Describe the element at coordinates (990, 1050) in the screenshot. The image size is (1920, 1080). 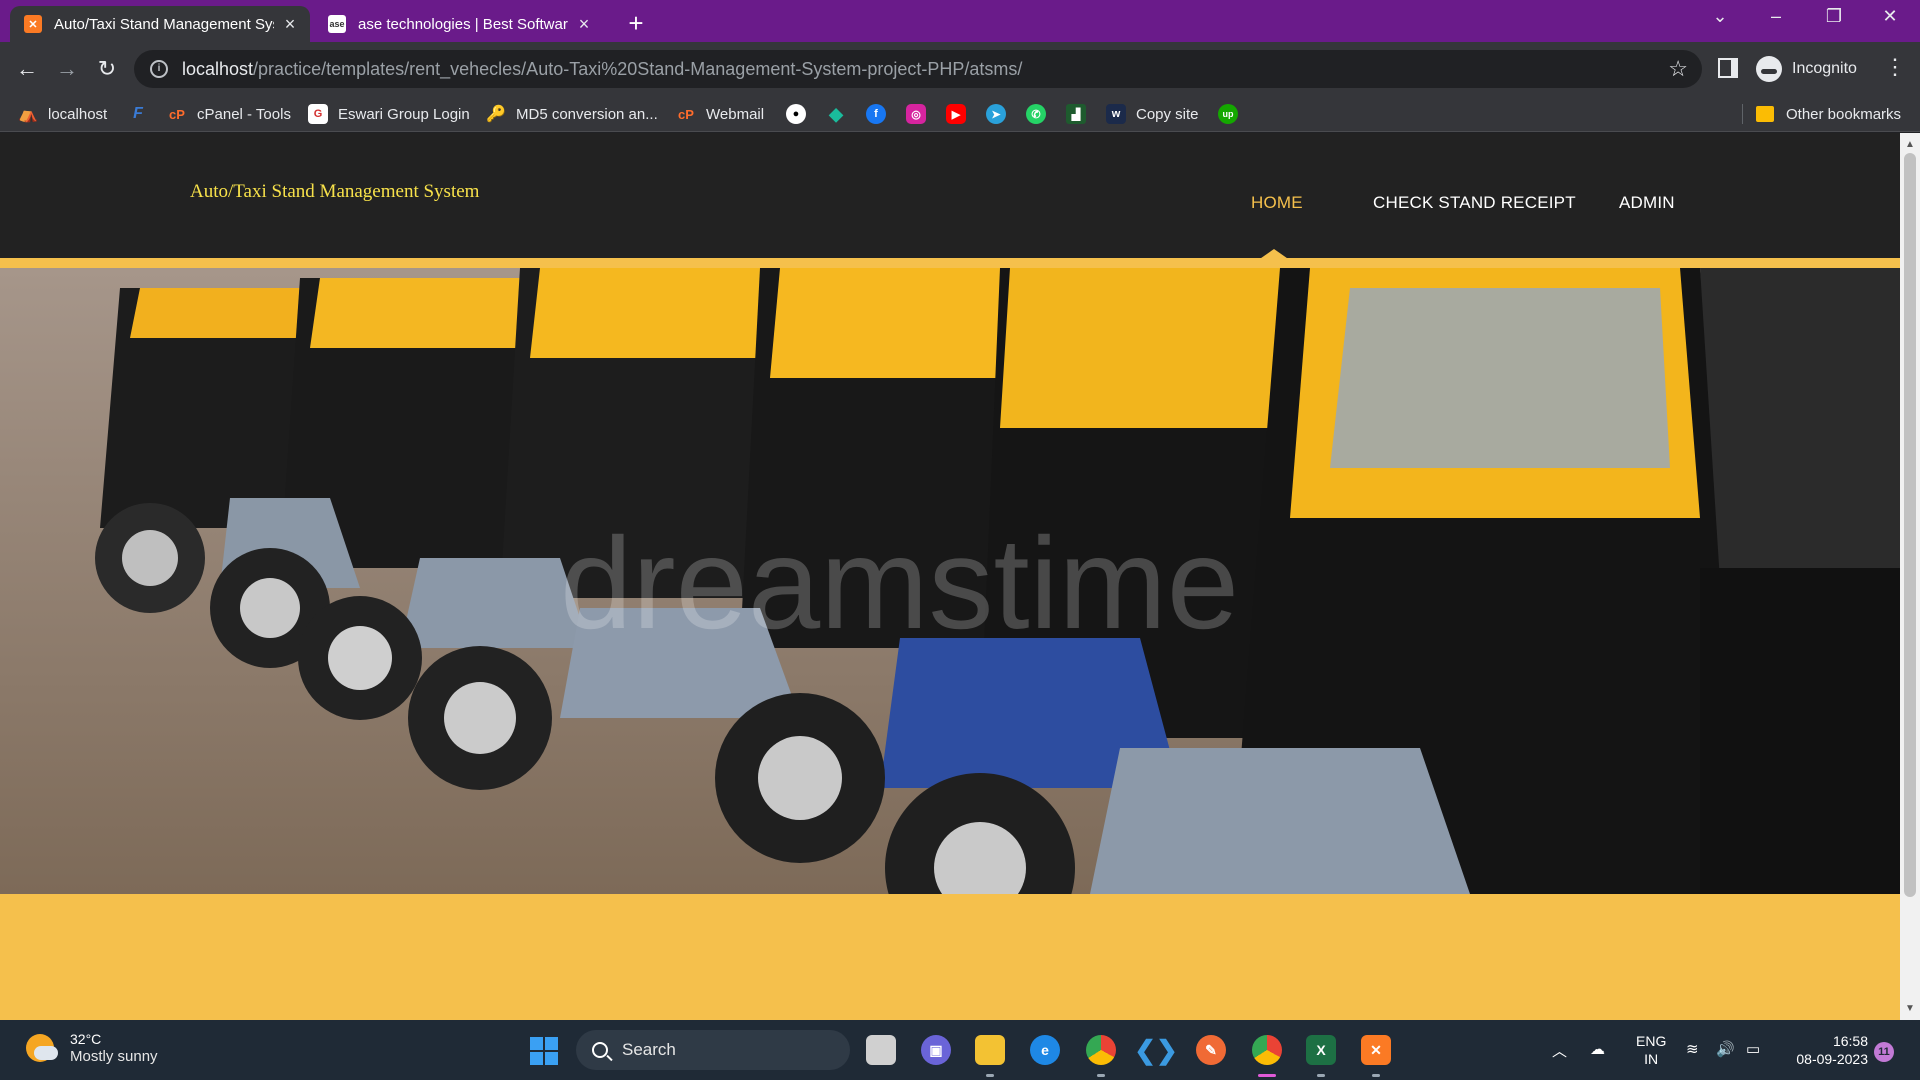
I see `file-explorer-icon` at that location.